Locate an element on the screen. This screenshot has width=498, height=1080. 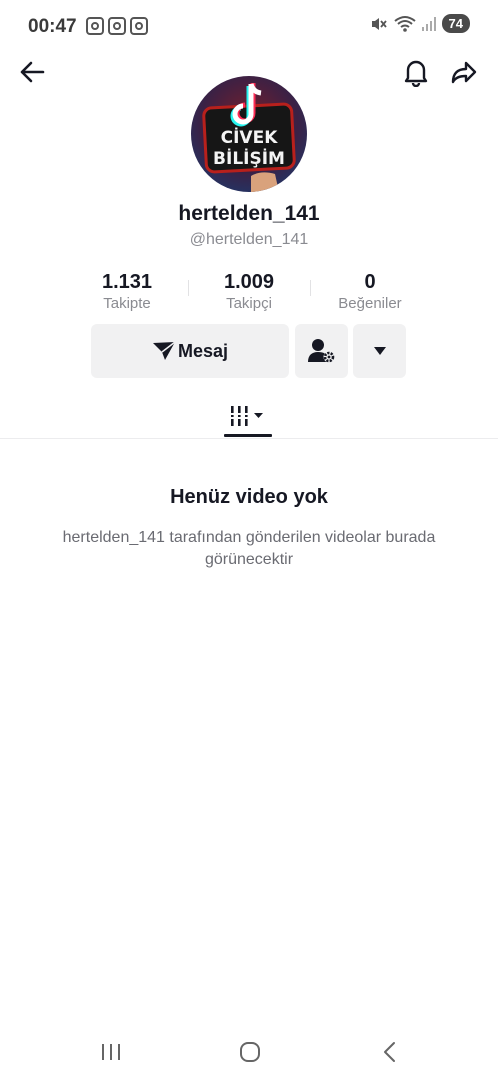
share-button is located at coordinates (464, 72).